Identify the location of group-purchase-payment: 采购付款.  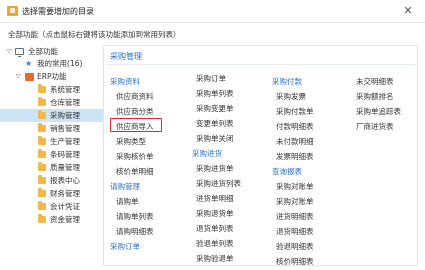
(287, 81).